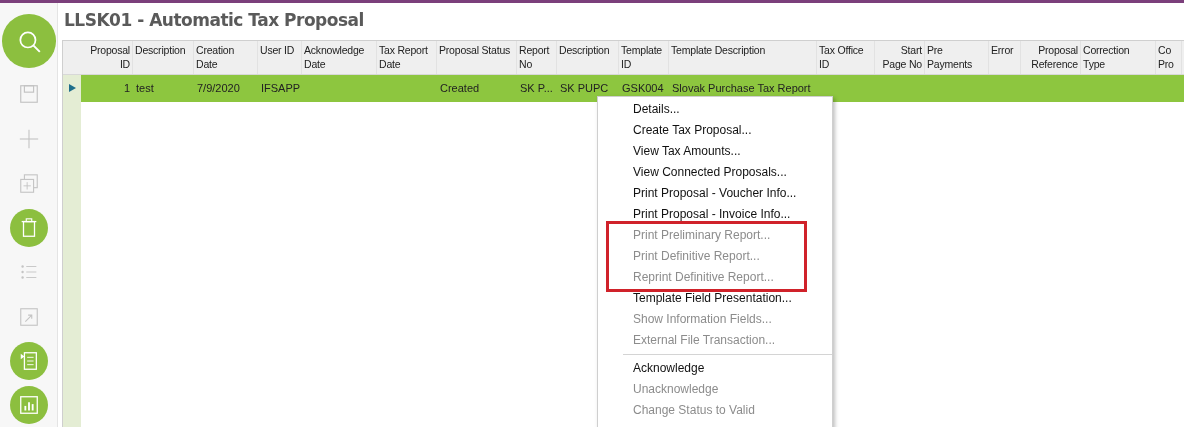 This screenshot has height=427, width=1184. What do you see at coordinates (126, 88) in the screenshot?
I see `table-cell-text: 1` at bounding box center [126, 88].